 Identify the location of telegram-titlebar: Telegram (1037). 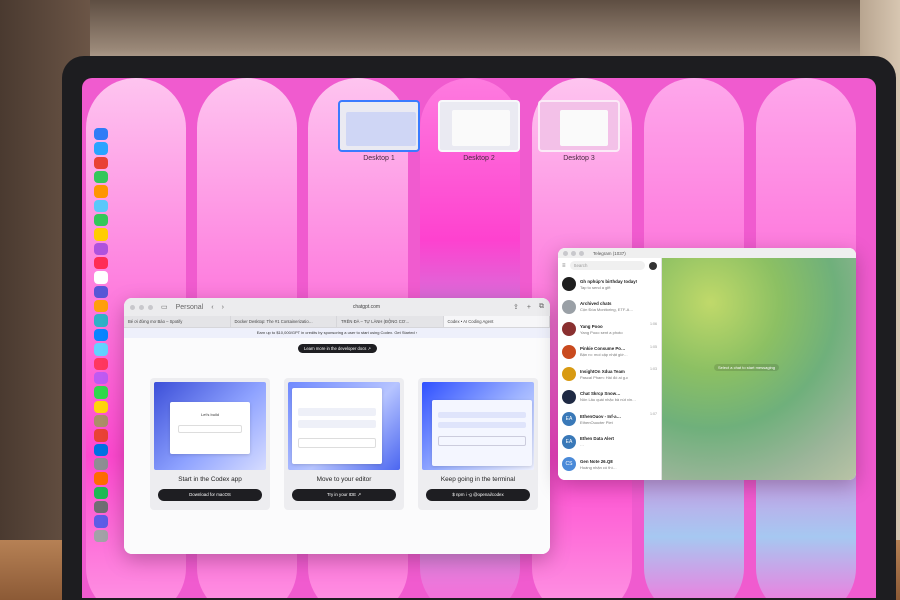
(707, 253).